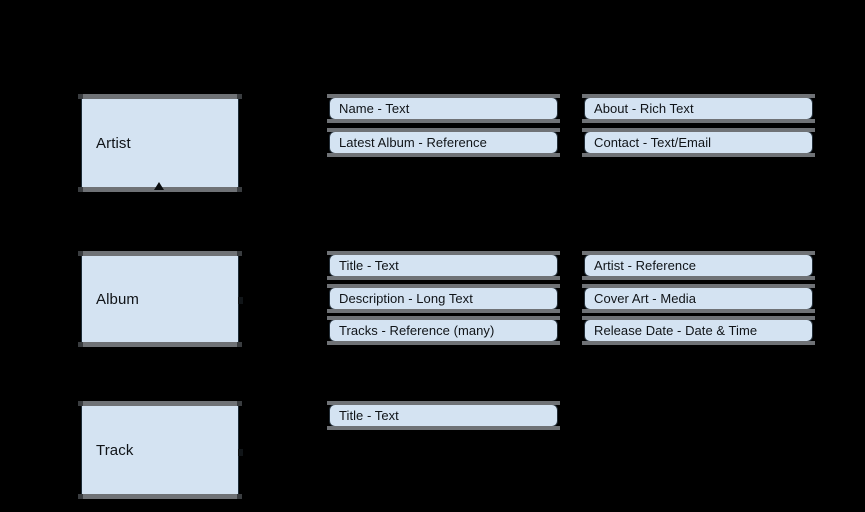 The width and height of the screenshot is (865, 512). I want to click on attribute-album-title: Title - Text, so click(443, 265).